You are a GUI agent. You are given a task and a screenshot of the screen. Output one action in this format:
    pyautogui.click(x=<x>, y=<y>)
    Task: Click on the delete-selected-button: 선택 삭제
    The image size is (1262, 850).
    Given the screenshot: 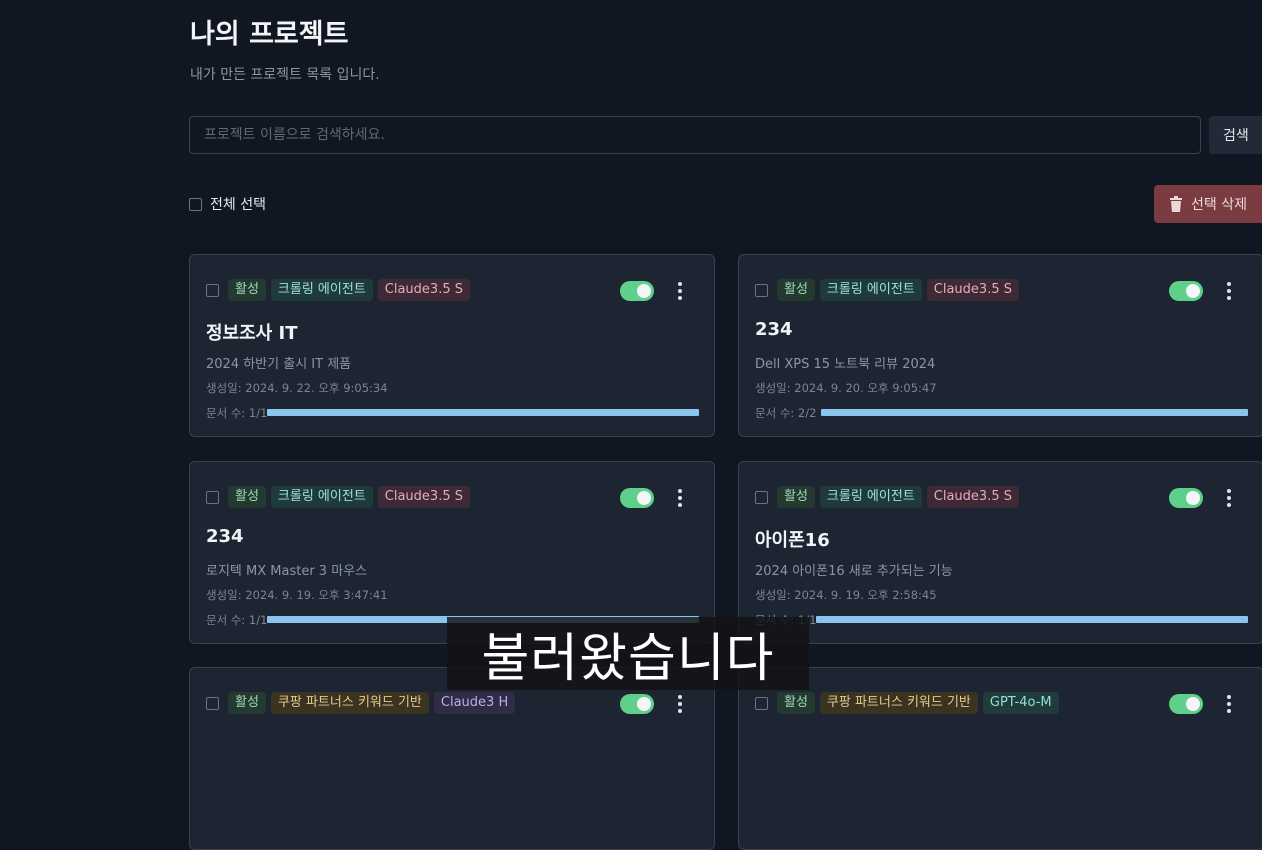 What is the action you would take?
    pyautogui.click(x=1208, y=204)
    